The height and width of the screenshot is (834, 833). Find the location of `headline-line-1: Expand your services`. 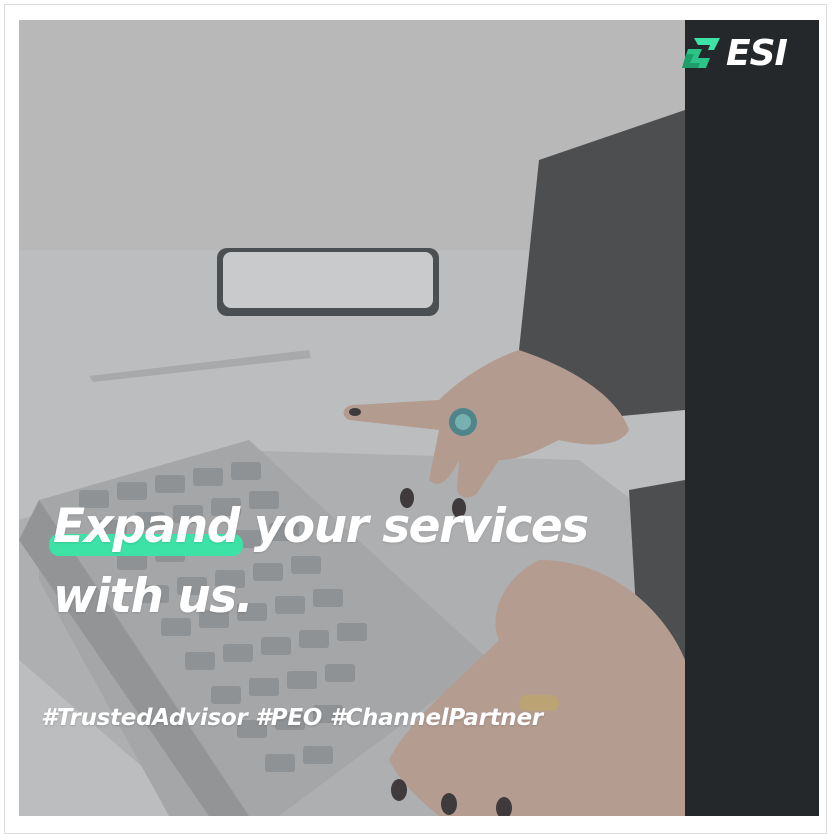

headline-line-1: Expand your services is located at coordinates (366, 527).